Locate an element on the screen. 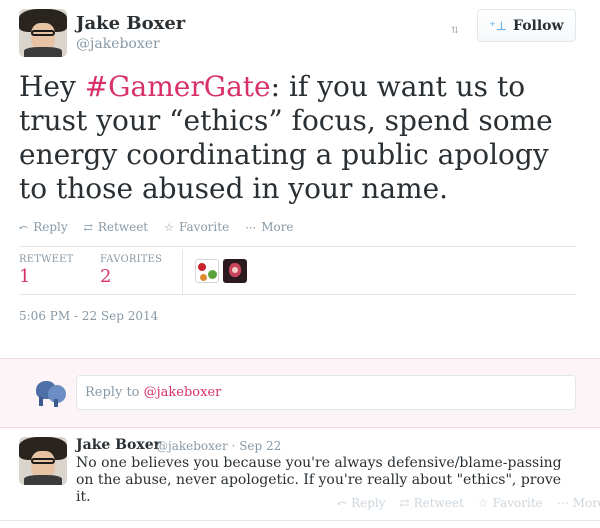 The image size is (600, 528). stats-divider is located at coordinates (182, 272).